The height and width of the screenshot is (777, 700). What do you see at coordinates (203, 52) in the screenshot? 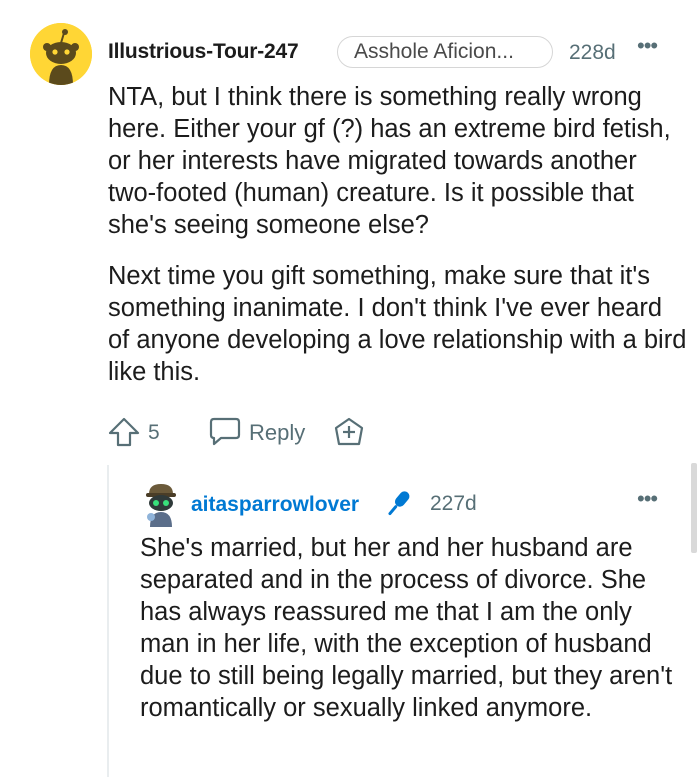
I see `comment-username: Illustrious-Tour-247` at bounding box center [203, 52].